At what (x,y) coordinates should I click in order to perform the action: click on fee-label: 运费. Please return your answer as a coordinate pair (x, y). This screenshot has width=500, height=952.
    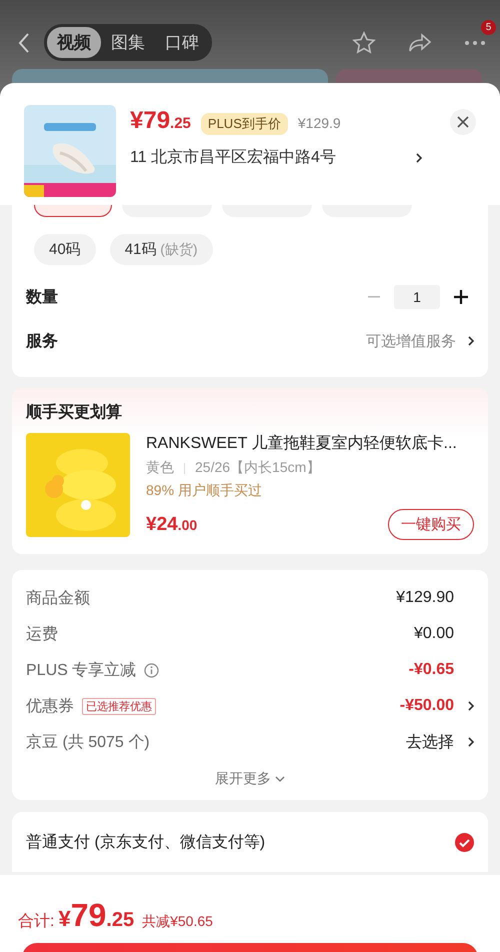
    Looking at the image, I should click on (42, 634).